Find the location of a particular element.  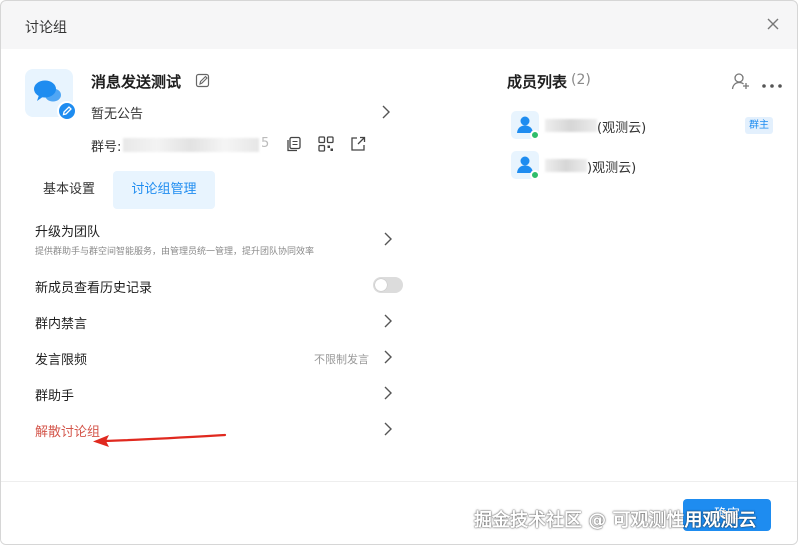

toggle-knob is located at coordinates (381, 285).